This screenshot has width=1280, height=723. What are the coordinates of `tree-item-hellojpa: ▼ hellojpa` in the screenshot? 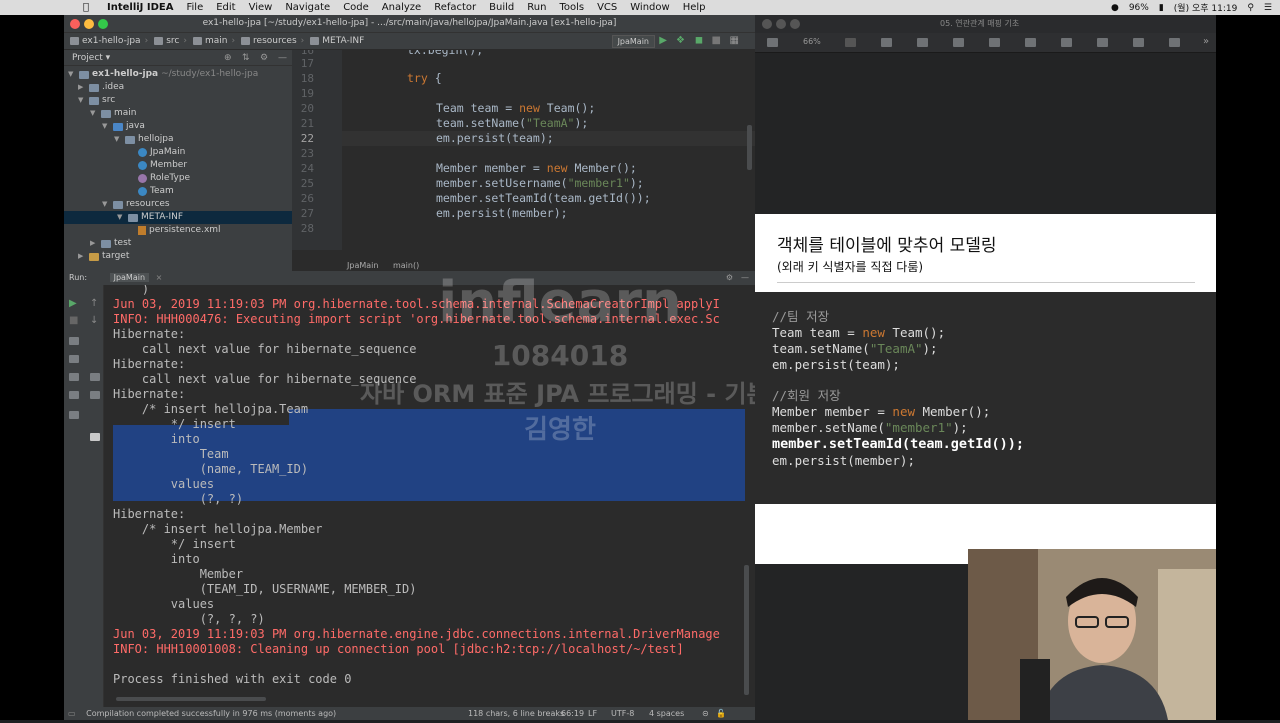 It's located at (143, 139).